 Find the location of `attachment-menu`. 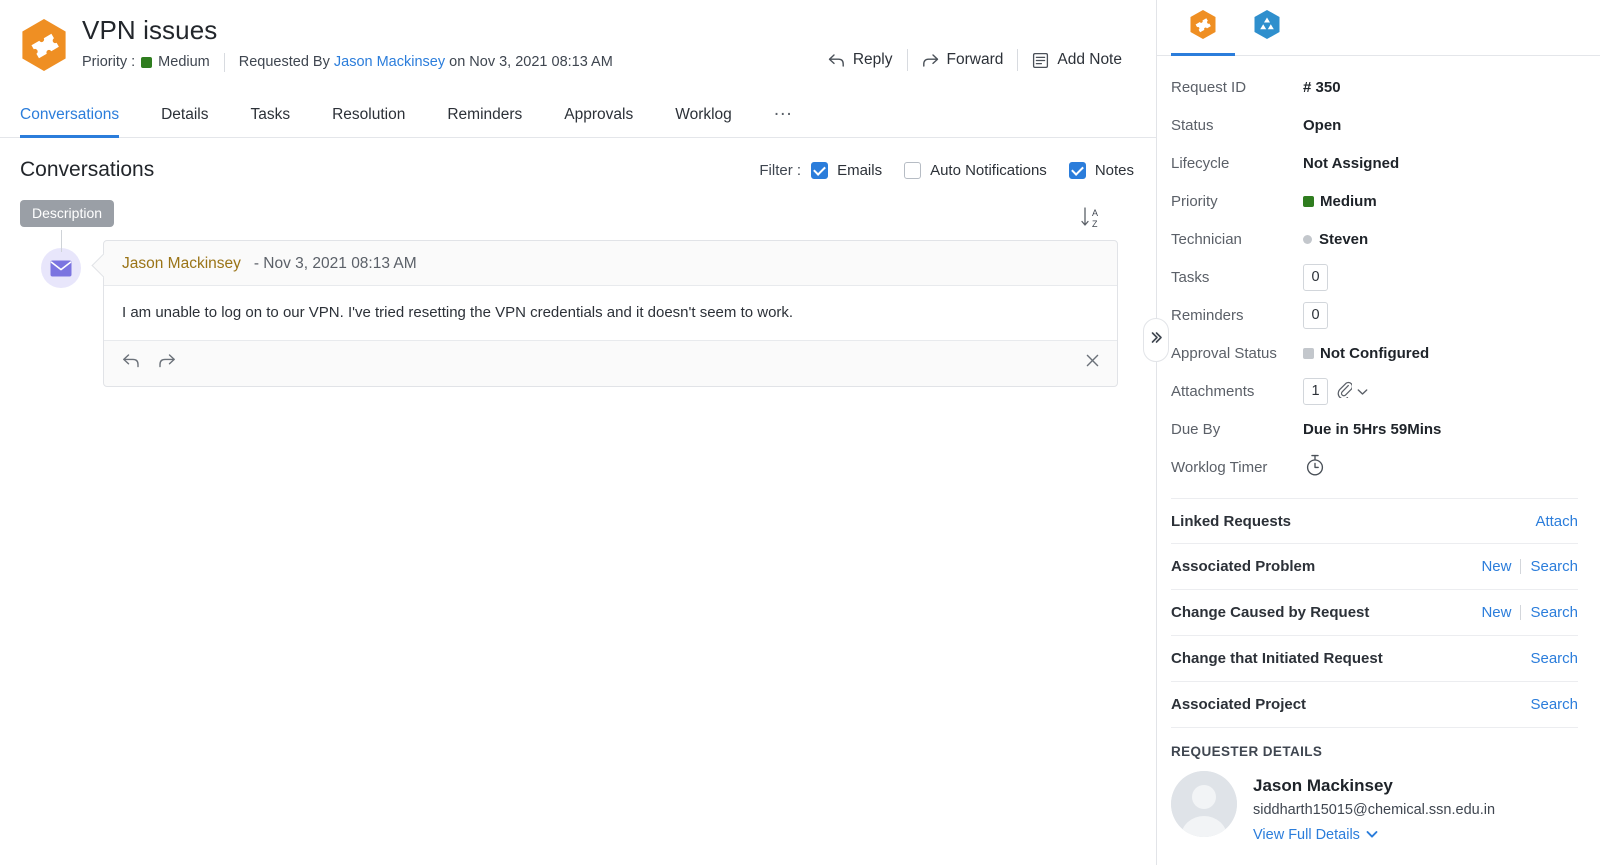

attachment-menu is located at coordinates (1352, 391).